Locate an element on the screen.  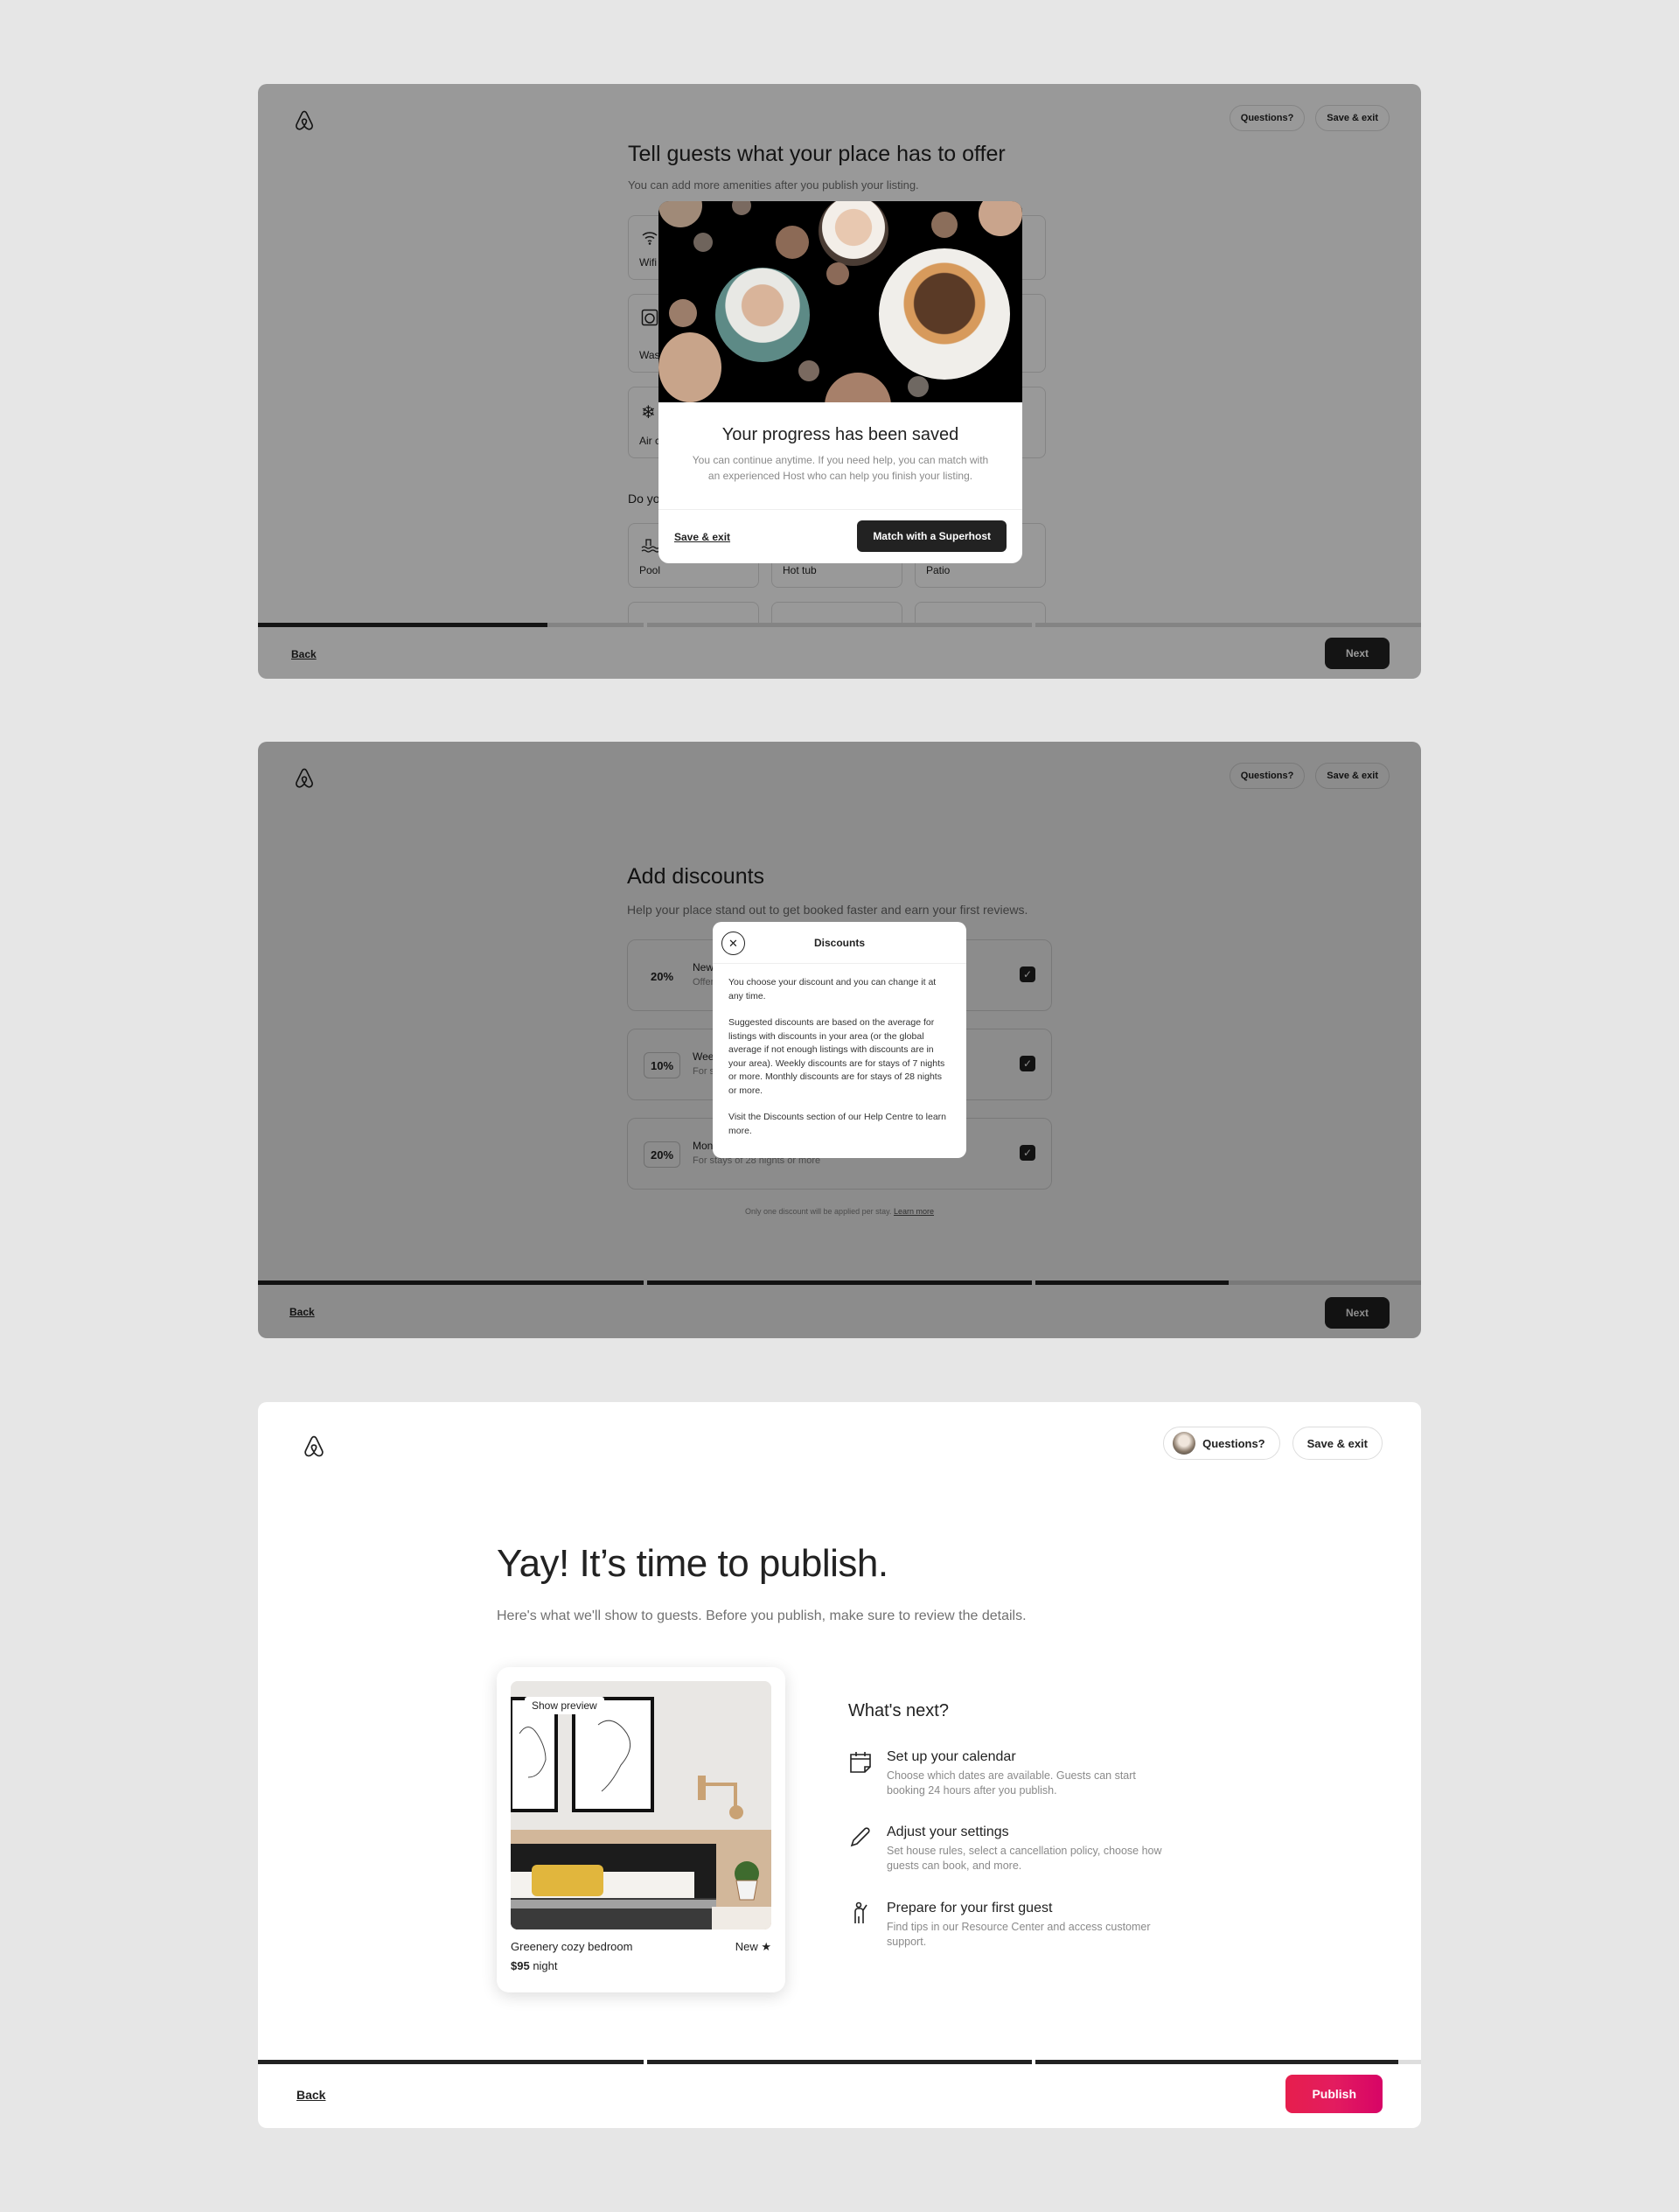
back-link: Back is located at coordinates (311, 2095).